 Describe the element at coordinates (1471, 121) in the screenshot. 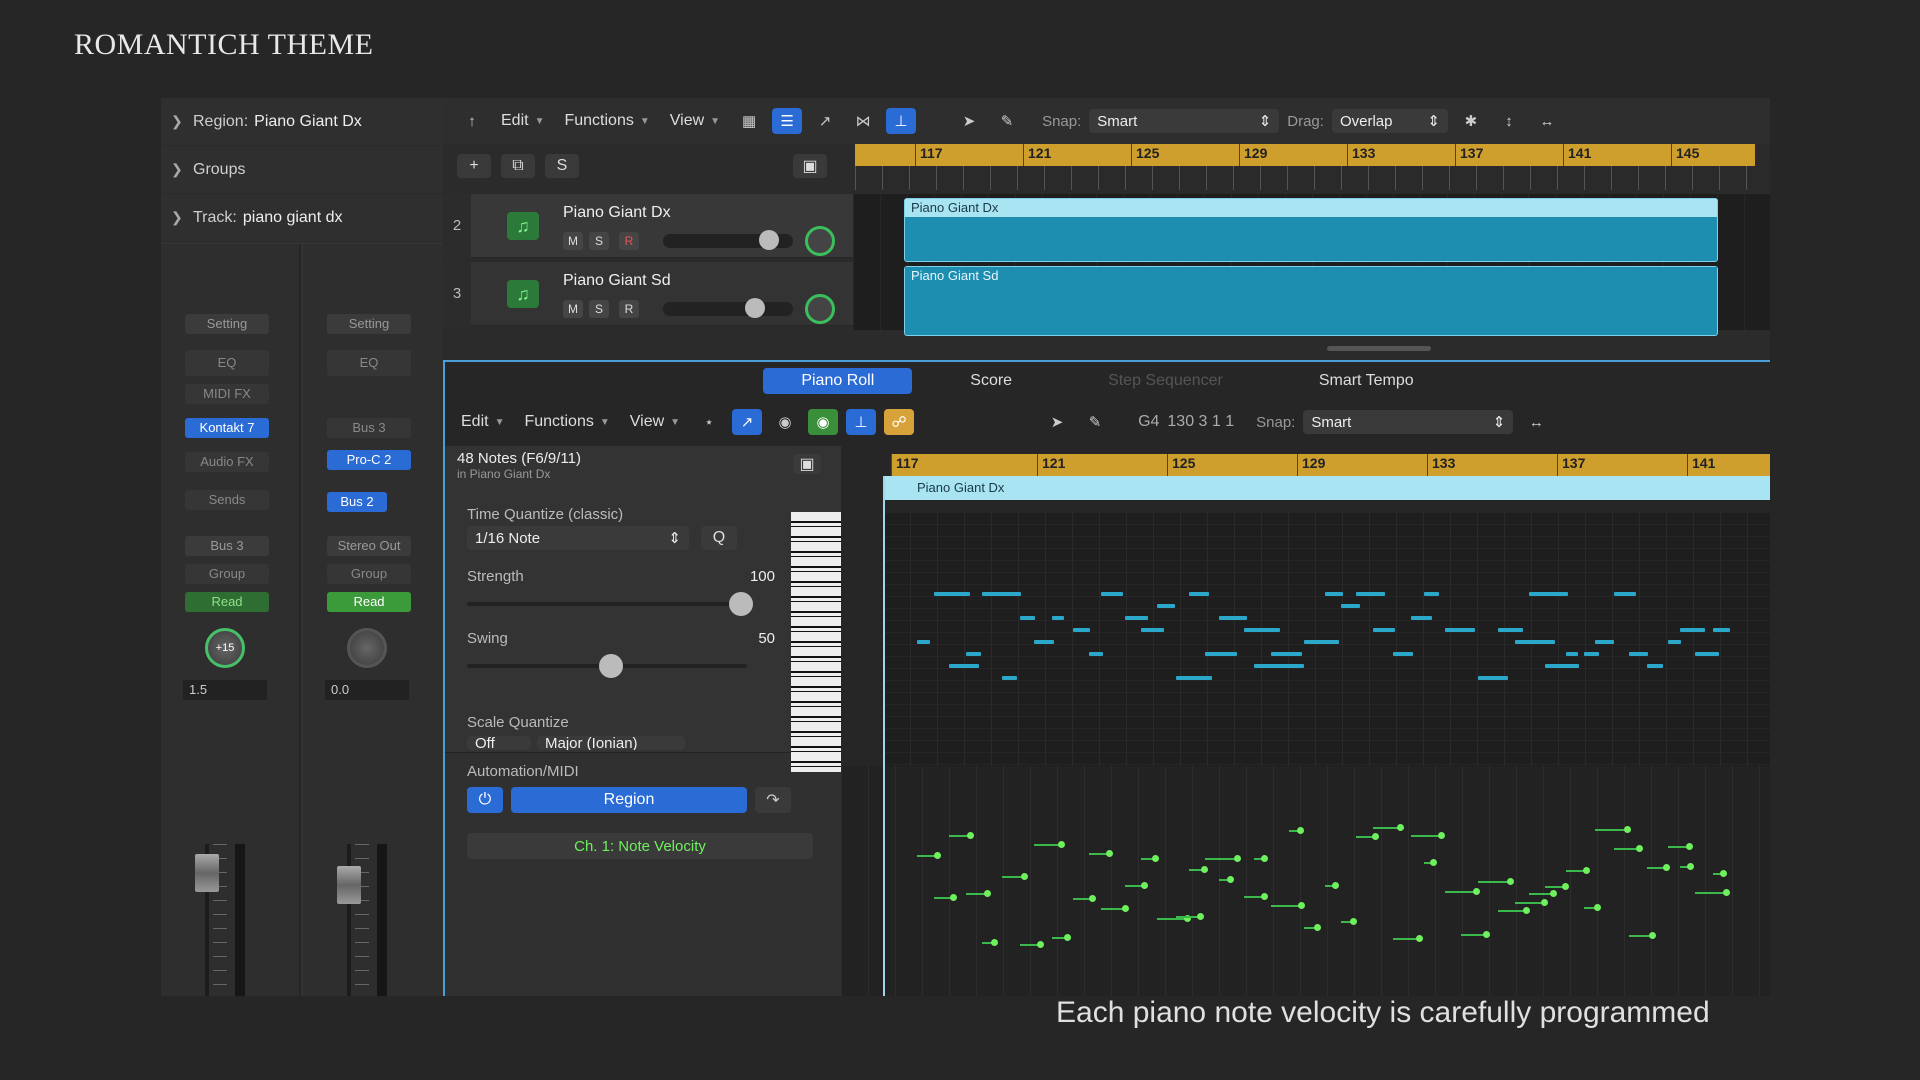

I see `waveform-zoom-icon: ✱` at that location.